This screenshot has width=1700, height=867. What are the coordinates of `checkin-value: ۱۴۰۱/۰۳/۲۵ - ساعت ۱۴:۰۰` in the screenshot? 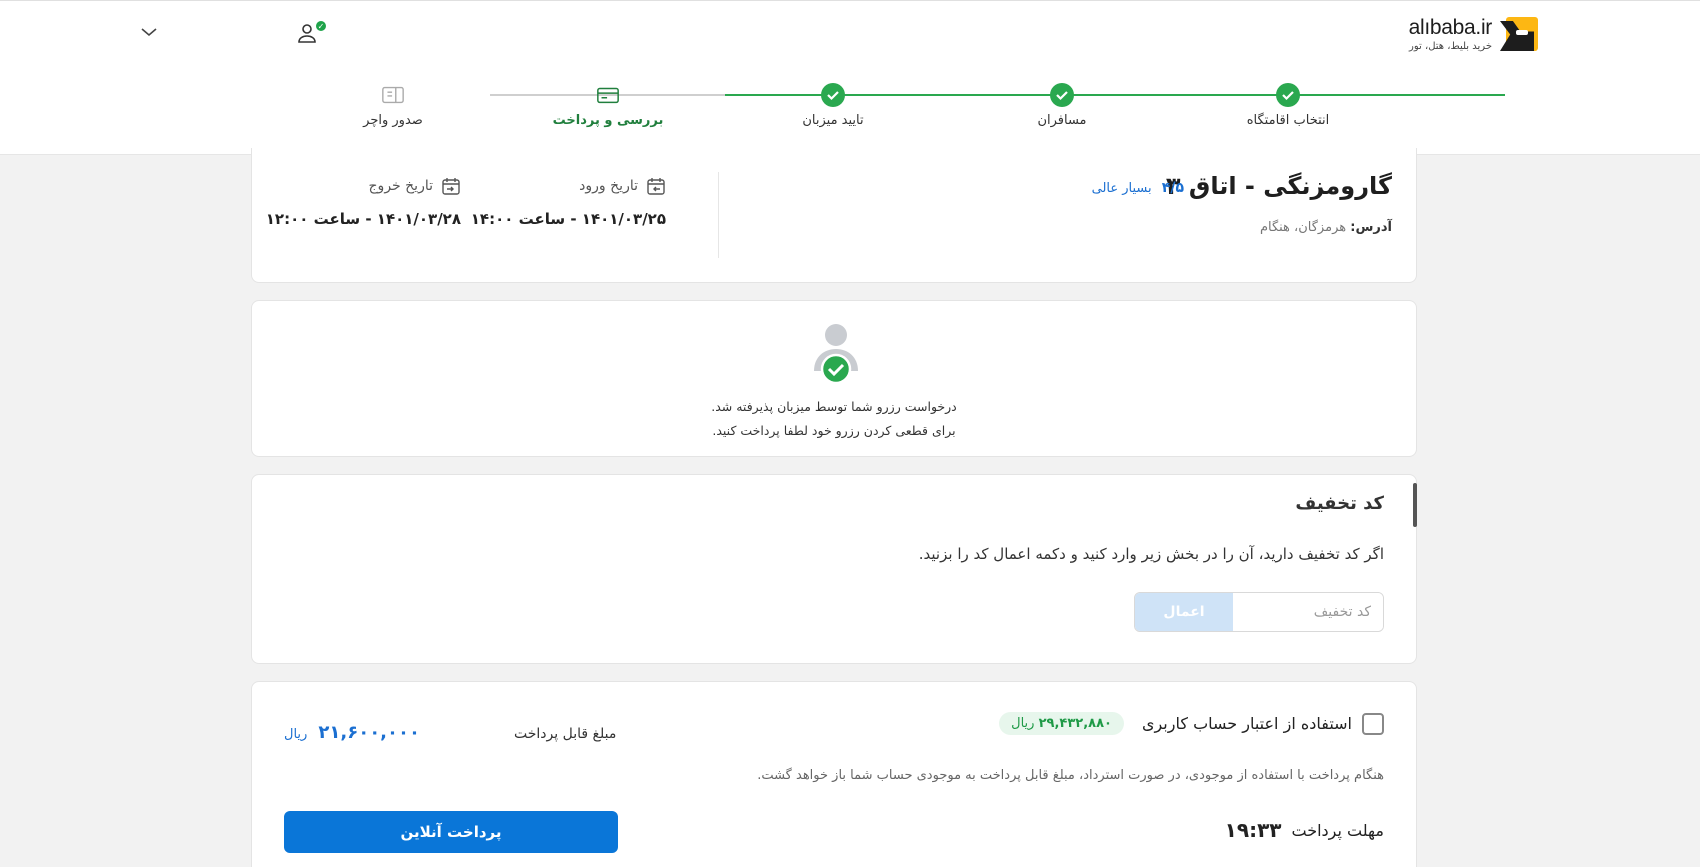 It's located at (568, 219).